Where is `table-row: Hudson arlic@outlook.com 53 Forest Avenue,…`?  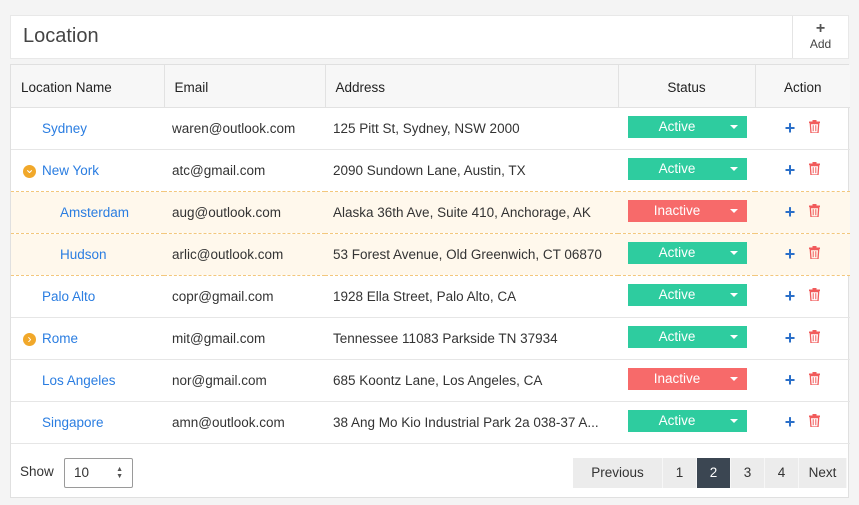 table-row: Hudson arlic@outlook.com 53 Forest Avenue,… is located at coordinates (430, 254).